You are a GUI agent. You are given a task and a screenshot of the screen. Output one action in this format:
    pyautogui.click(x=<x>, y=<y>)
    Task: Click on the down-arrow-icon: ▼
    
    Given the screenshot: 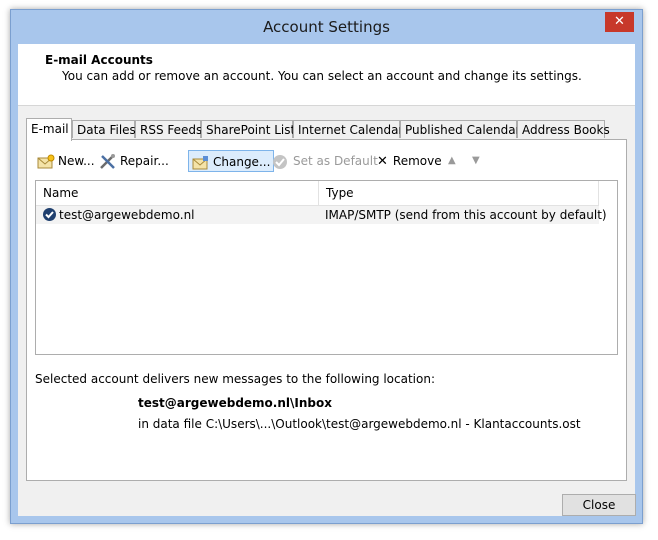 What is the action you would take?
    pyautogui.click(x=476, y=160)
    